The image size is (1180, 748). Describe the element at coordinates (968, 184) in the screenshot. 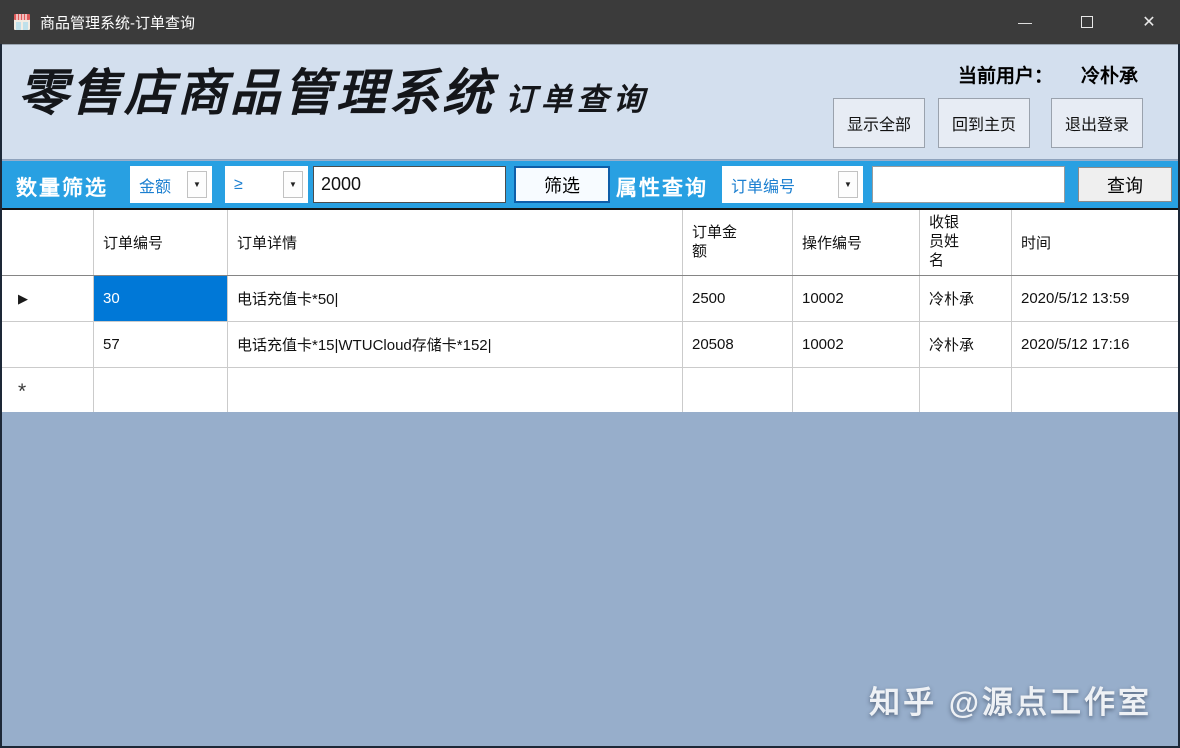

I see `attribute-query-input` at that location.